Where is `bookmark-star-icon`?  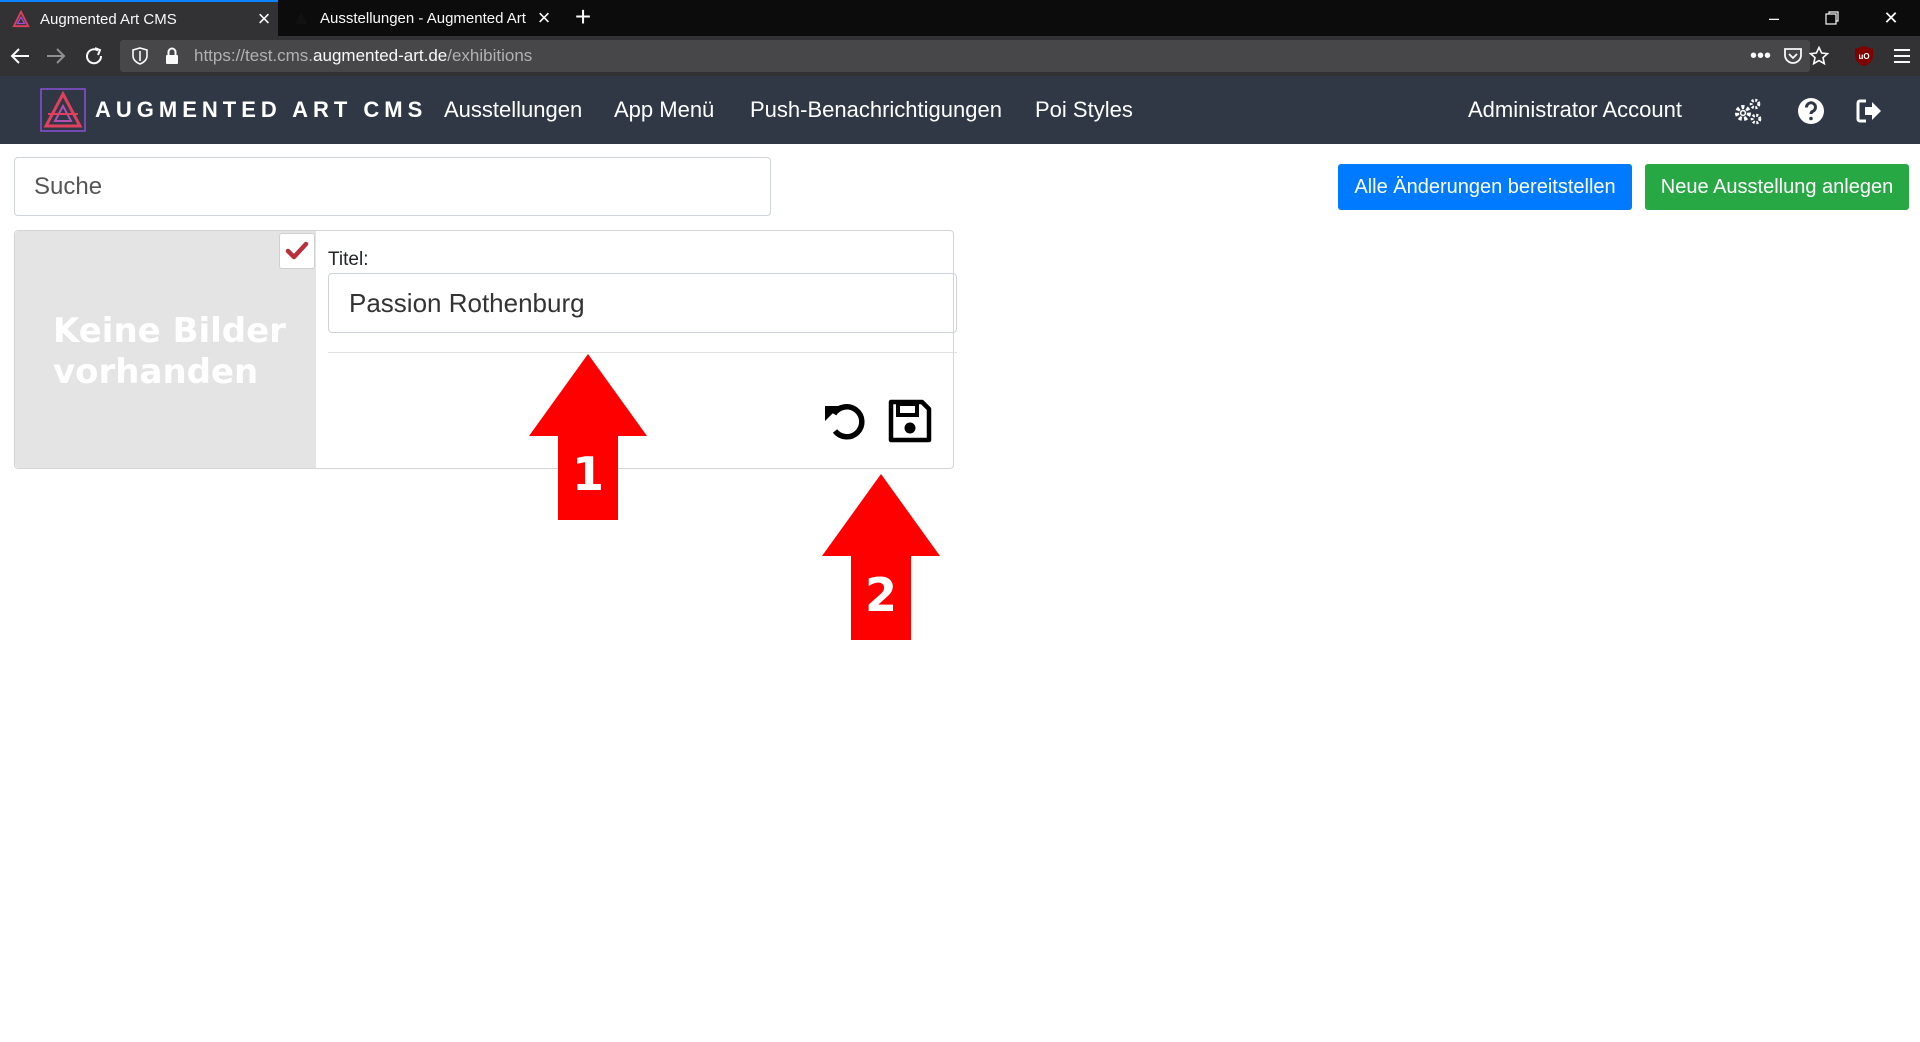 bookmark-star-icon is located at coordinates (1819, 56).